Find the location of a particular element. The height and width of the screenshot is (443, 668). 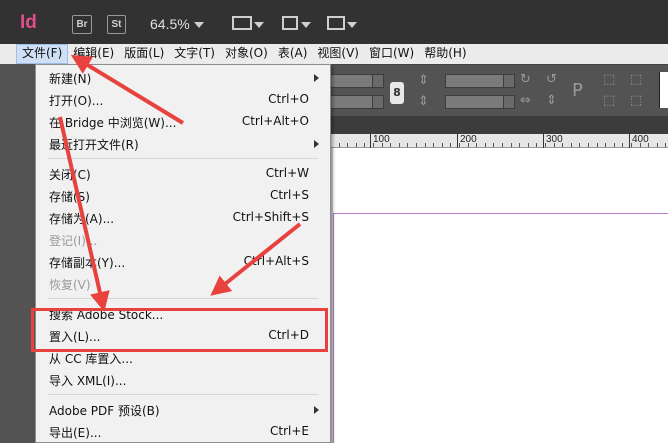

annotation-arrow-to-place is located at coordinates (256, 259).